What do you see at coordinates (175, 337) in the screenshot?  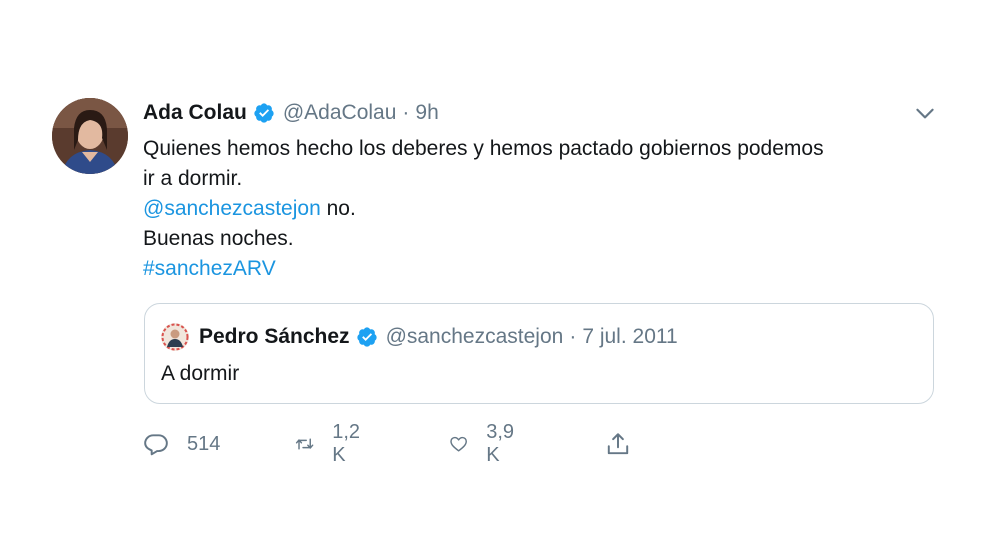 I see `quoted-author-avatar` at bounding box center [175, 337].